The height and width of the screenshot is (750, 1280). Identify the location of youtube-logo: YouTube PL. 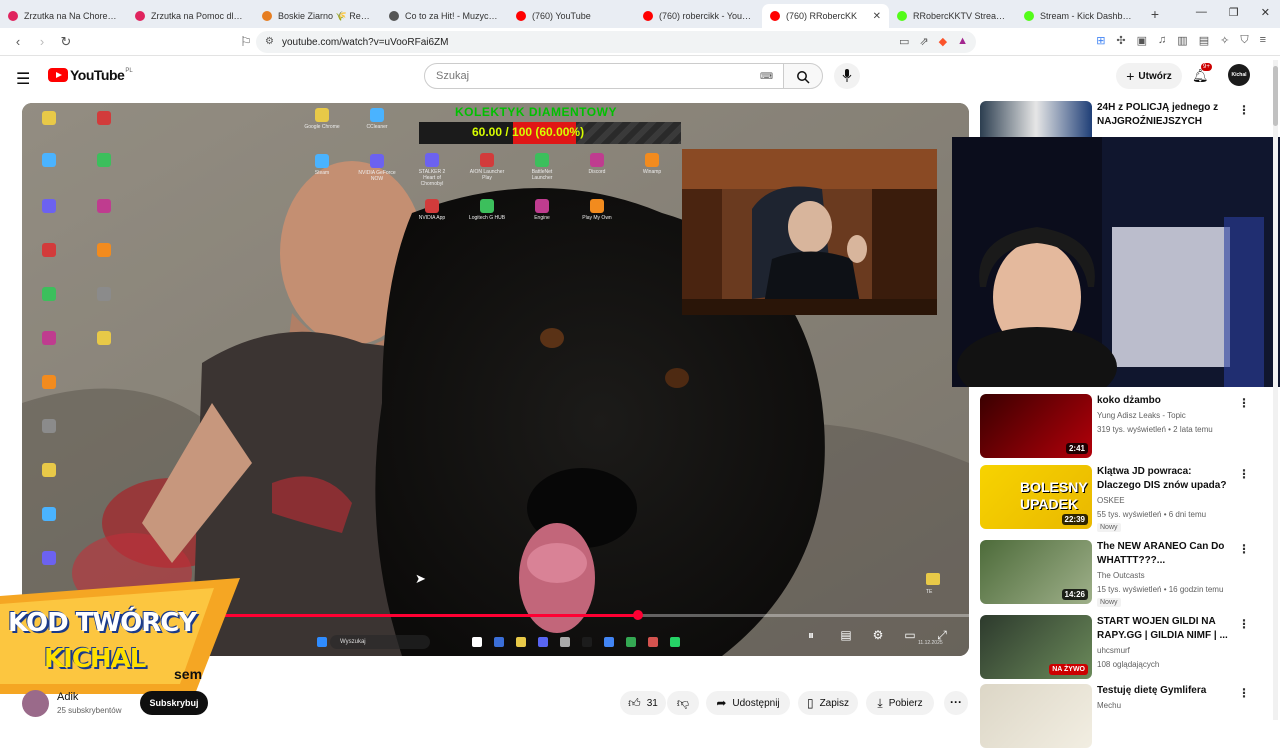
(90, 75).